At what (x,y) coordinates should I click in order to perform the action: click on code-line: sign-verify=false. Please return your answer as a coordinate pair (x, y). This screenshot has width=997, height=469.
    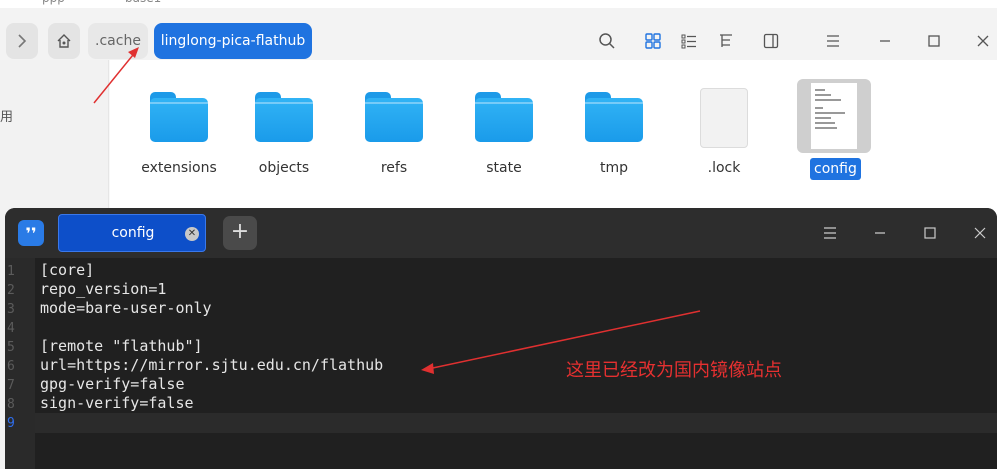
    Looking at the image, I should click on (117, 403).